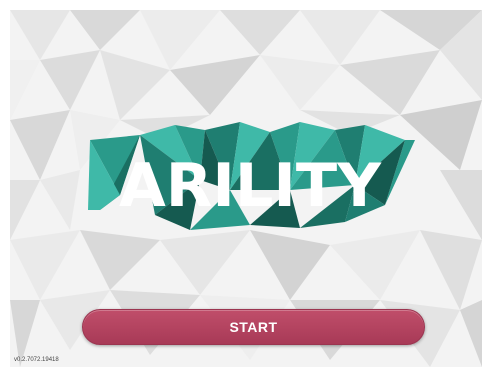  I want to click on start-button-label: START, so click(253, 327).